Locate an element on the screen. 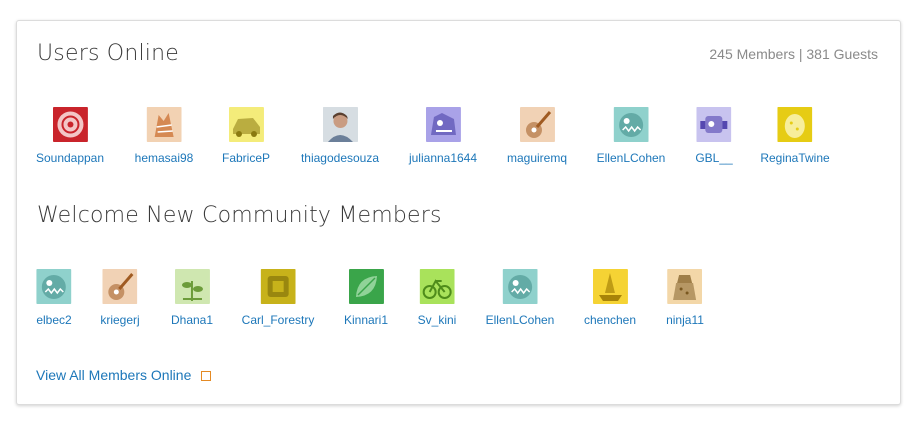  online-stats: 245 Members | 381 Guests is located at coordinates (793, 54).